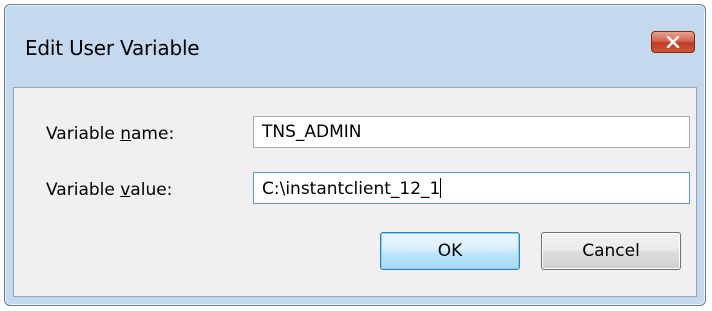 This screenshot has height=311, width=712. What do you see at coordinates (112, 48) in the screenshot?
I see `dialog-title: Edit User Variable` at bounding box center [112, 48].